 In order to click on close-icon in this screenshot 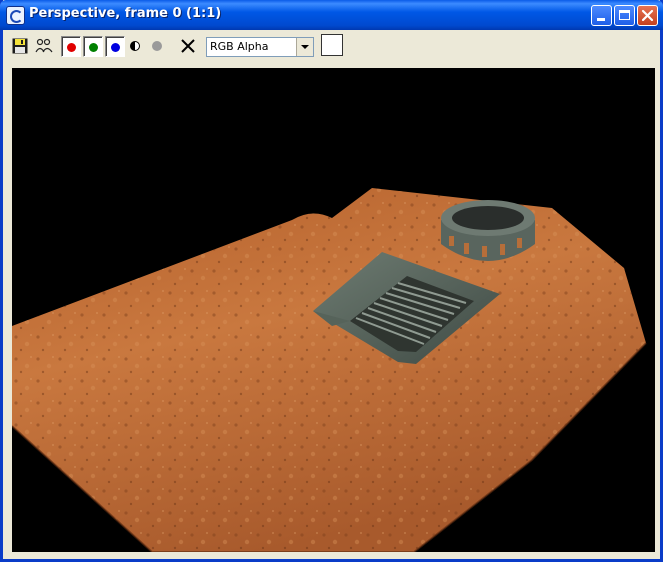, I will do `click(647, 15)`.